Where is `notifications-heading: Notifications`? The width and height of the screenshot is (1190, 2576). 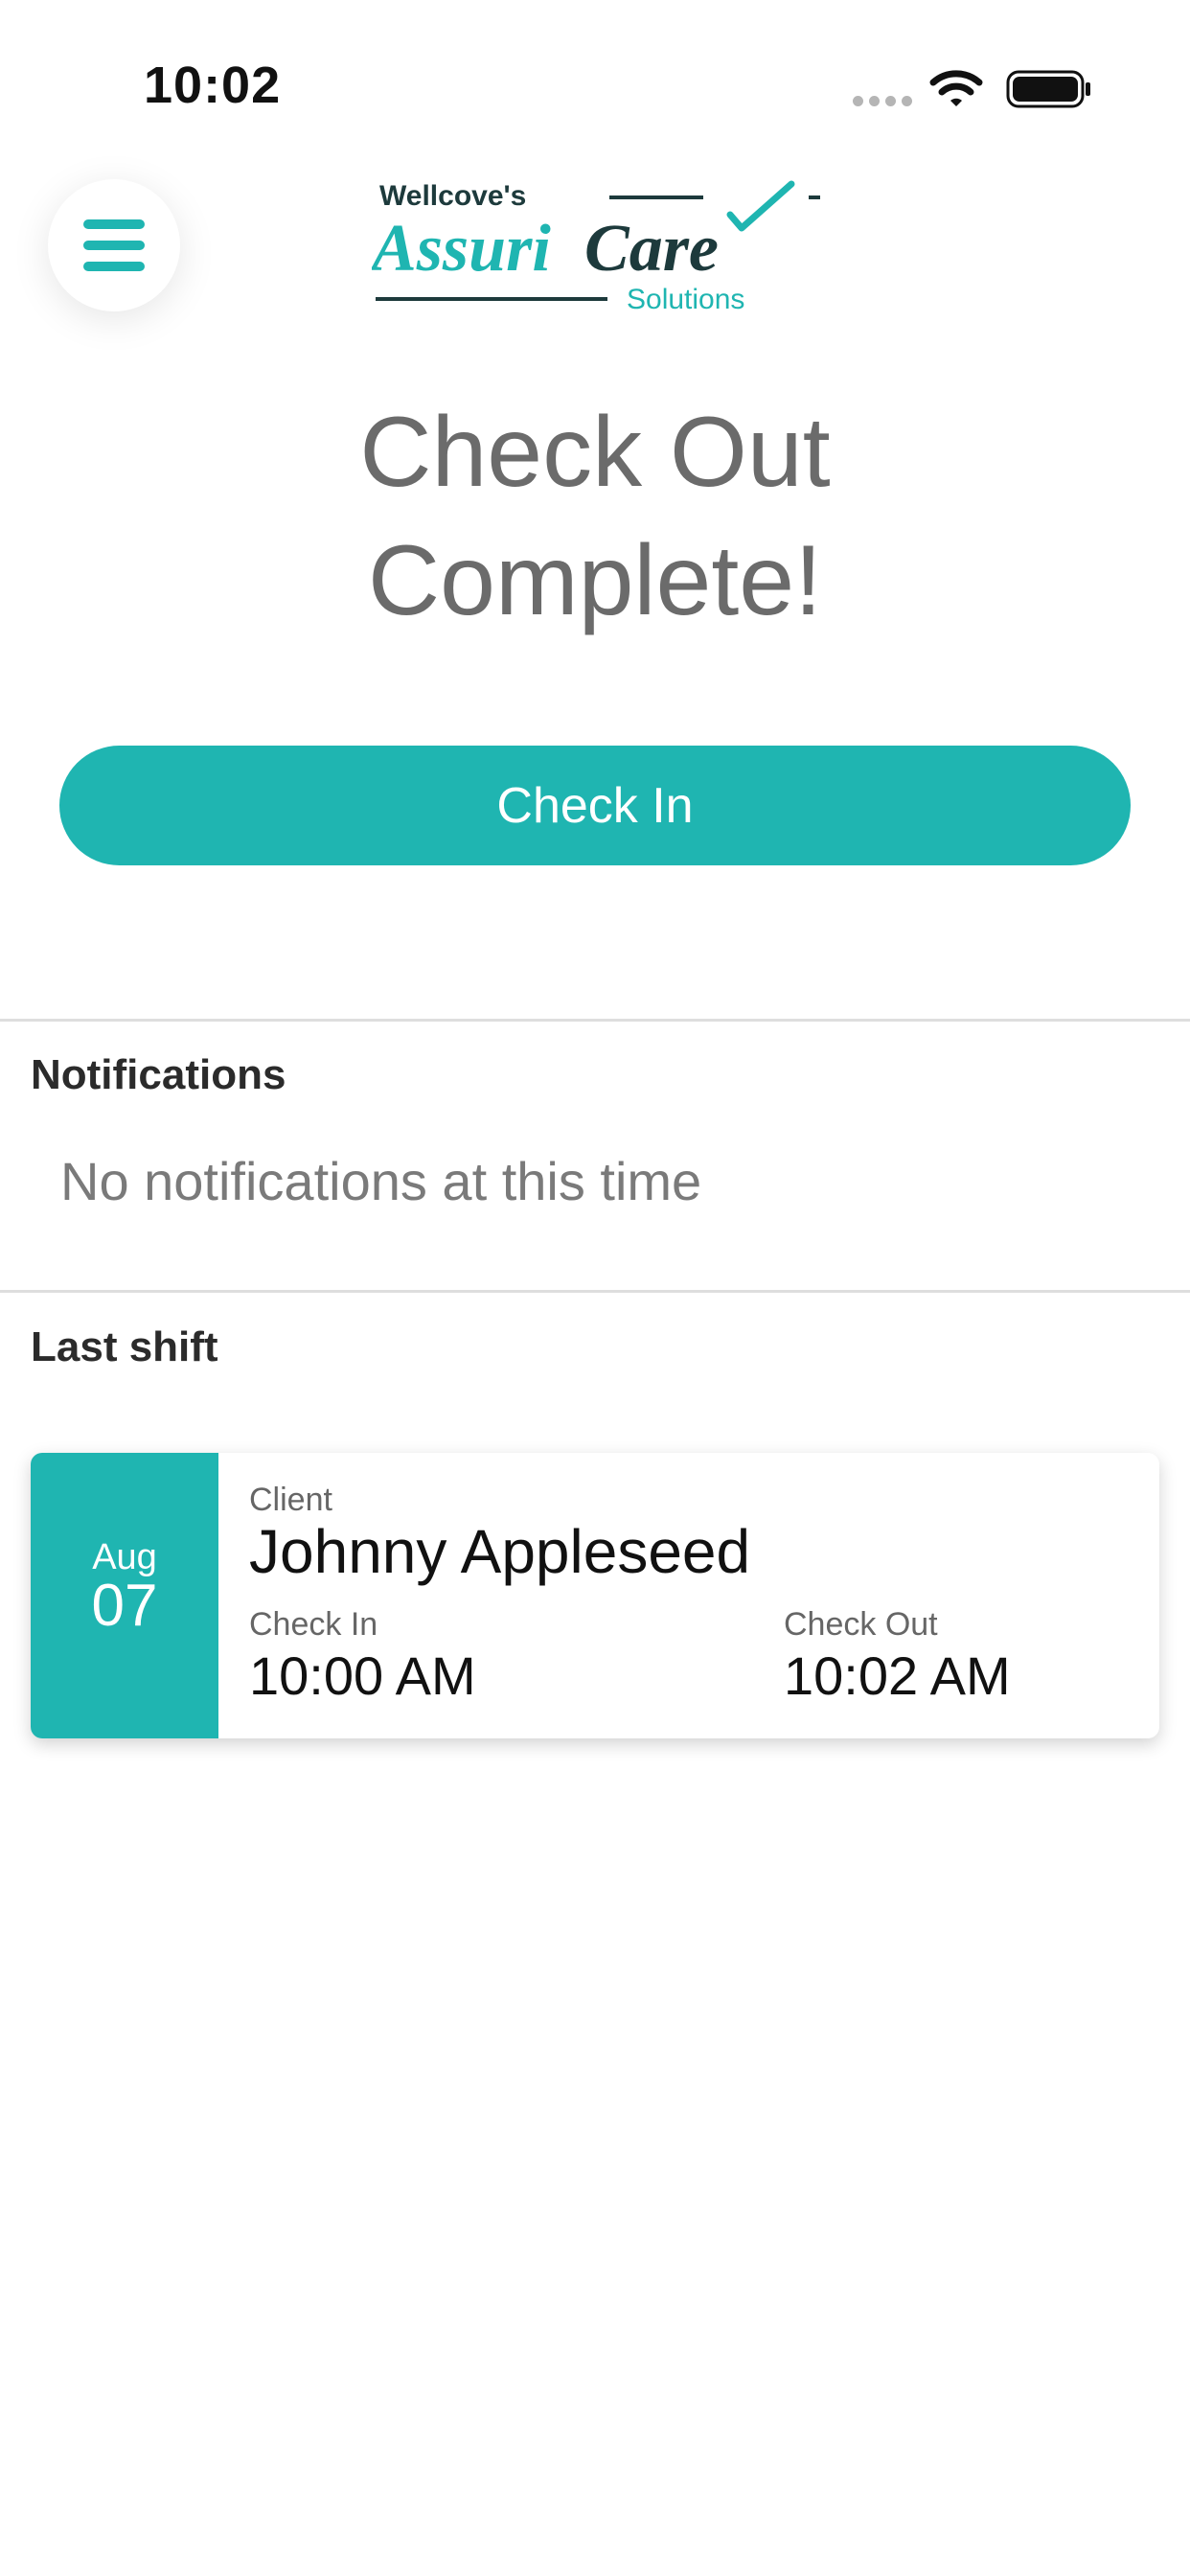
notifications-heading: Notifications is located at coordinates (159, 1074).